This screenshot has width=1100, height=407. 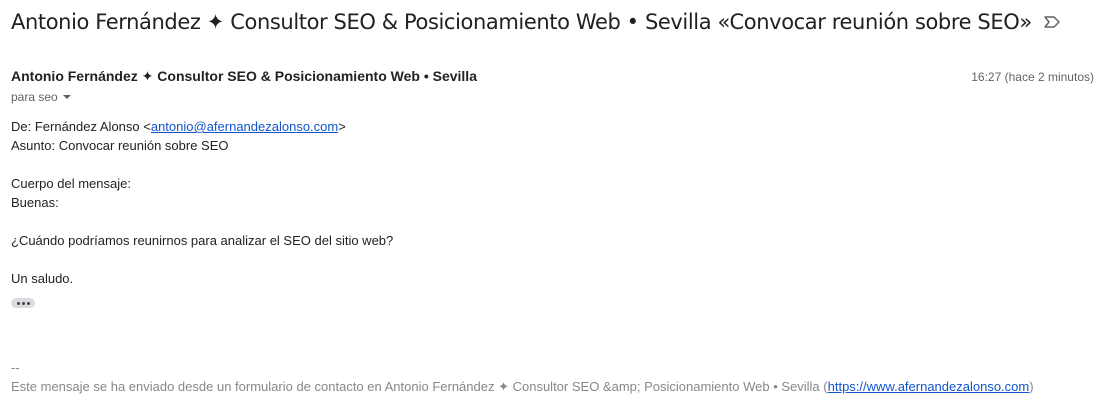 I want to click on label-arrow-icon, so click(x=1052, y=22).